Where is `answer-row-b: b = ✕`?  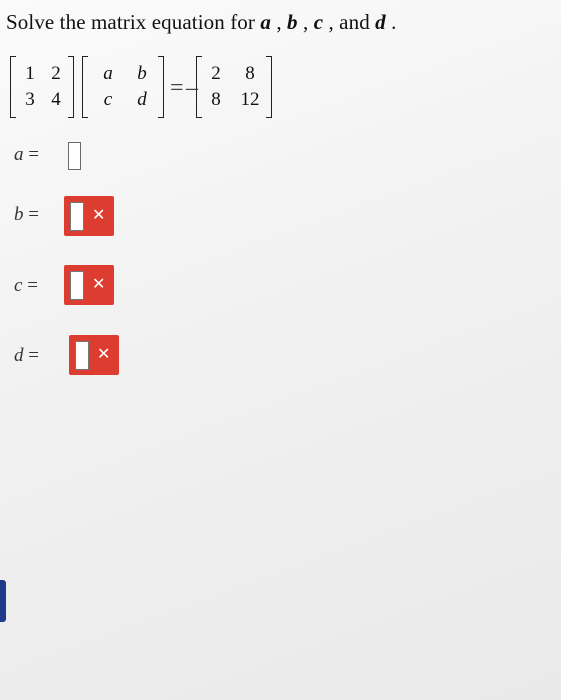 answer-row-b: b = ✕ is located at coordinates (84, 216).